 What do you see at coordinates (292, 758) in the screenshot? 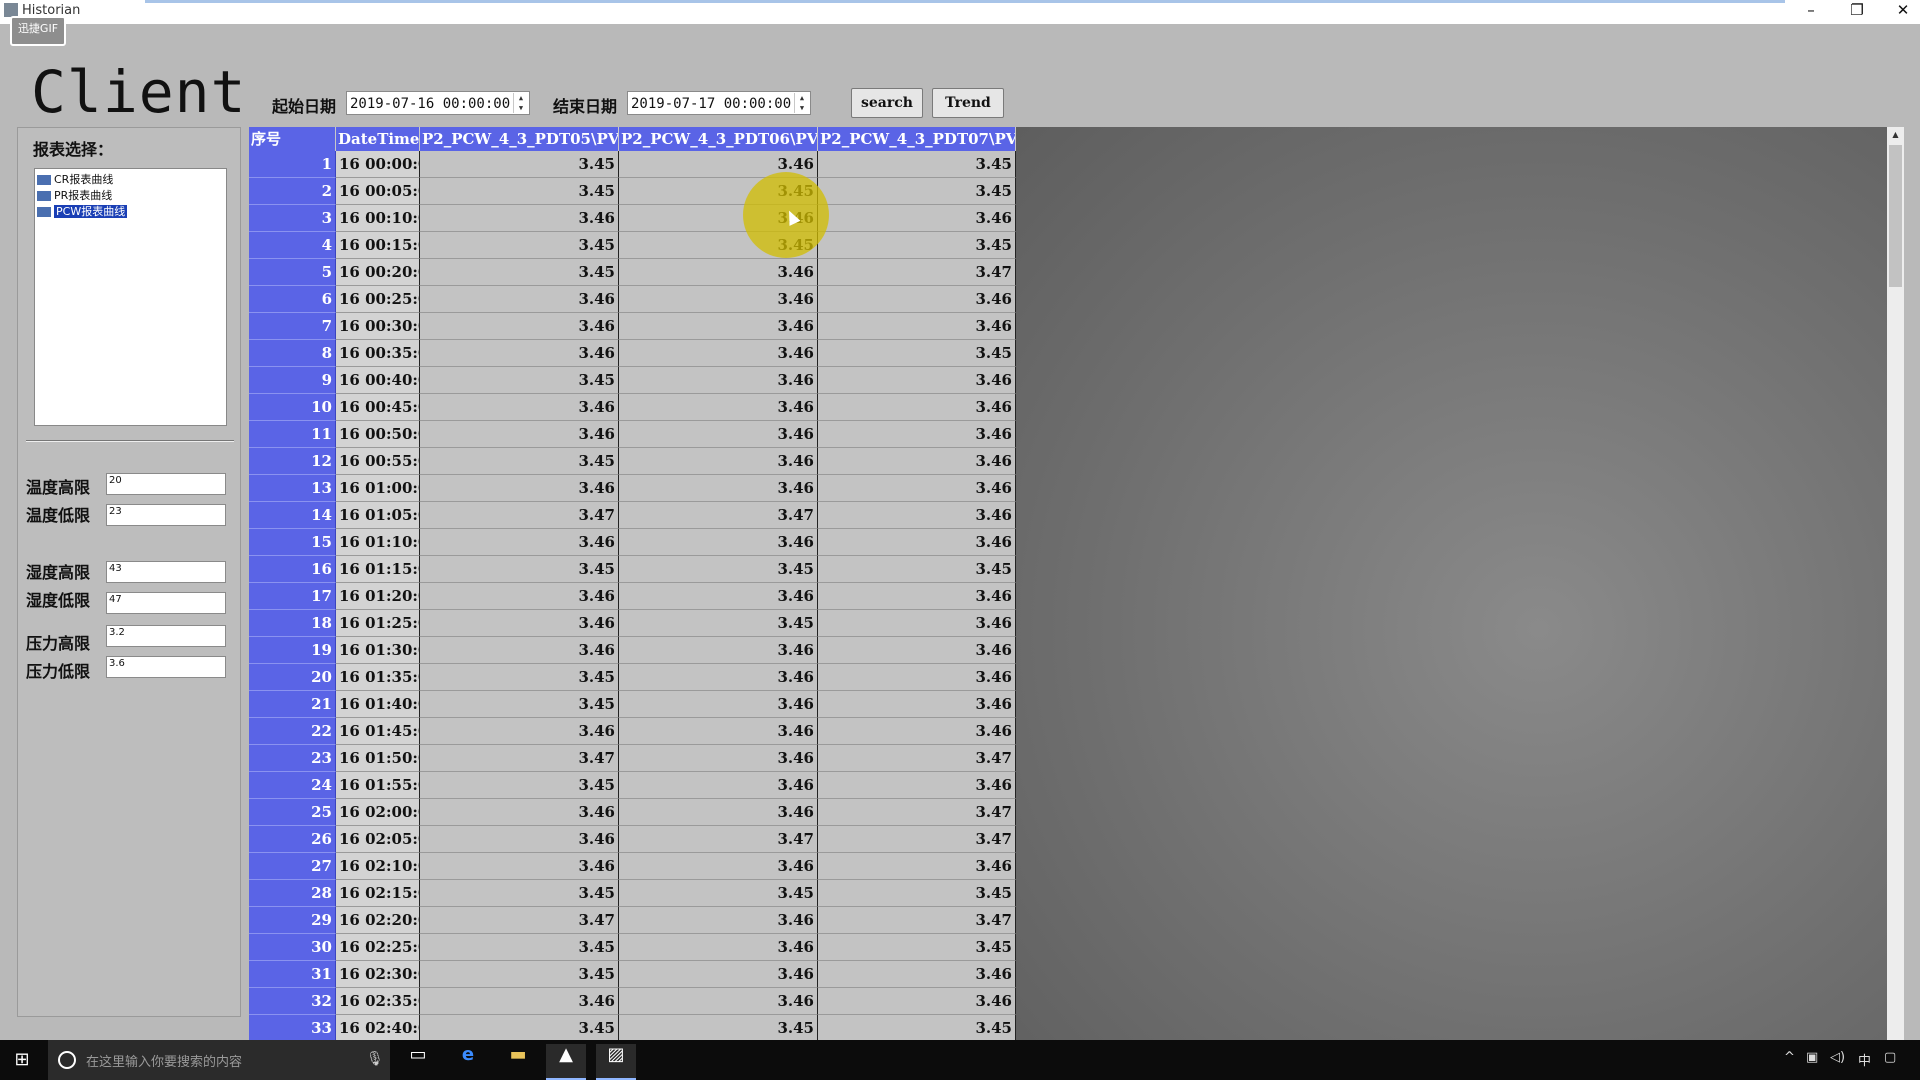
I see `row-index-cell: 23` at bounding box center [292, 758].